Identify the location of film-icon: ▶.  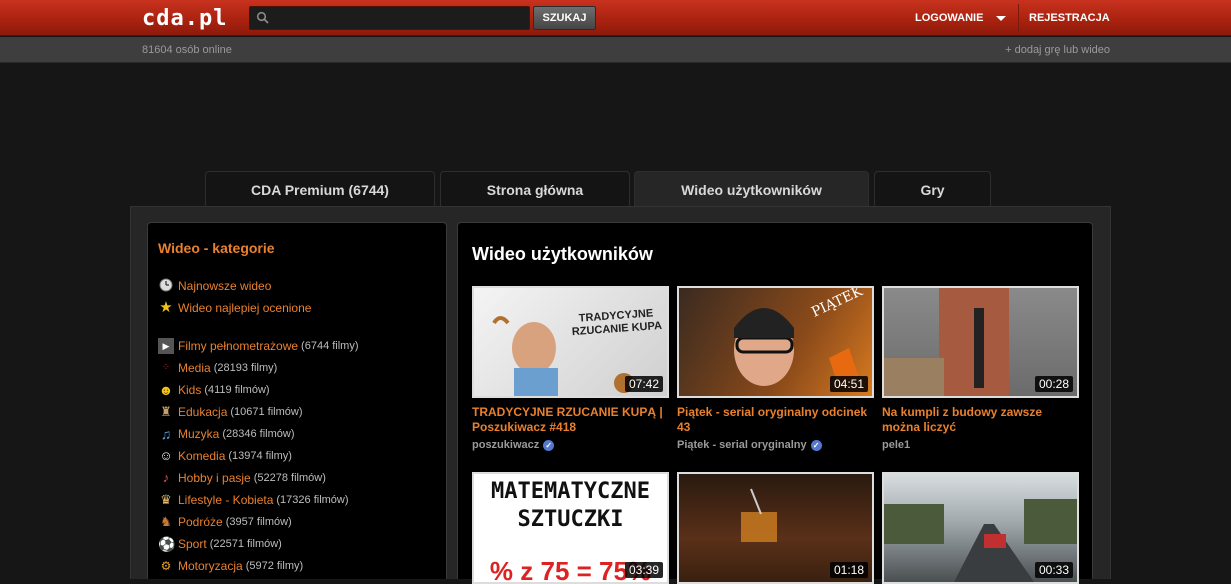
(166, 346).